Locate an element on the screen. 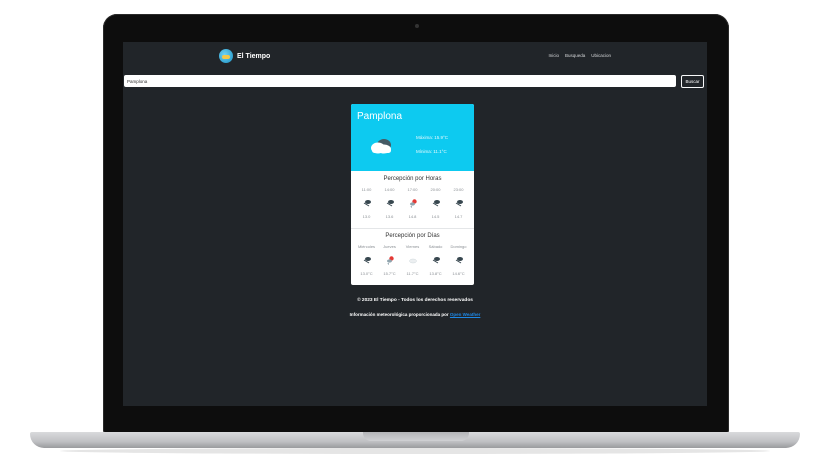 The height and width of the screenshot is (471, 830). day-name: Jueves is located at coordinates (389, 246).